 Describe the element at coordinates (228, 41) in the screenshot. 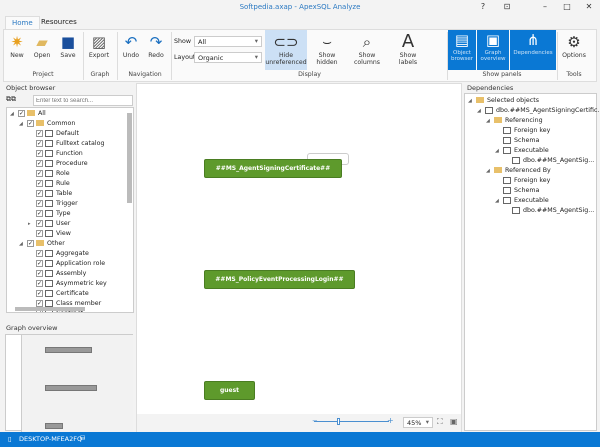

I see `show-select: All` at that location.